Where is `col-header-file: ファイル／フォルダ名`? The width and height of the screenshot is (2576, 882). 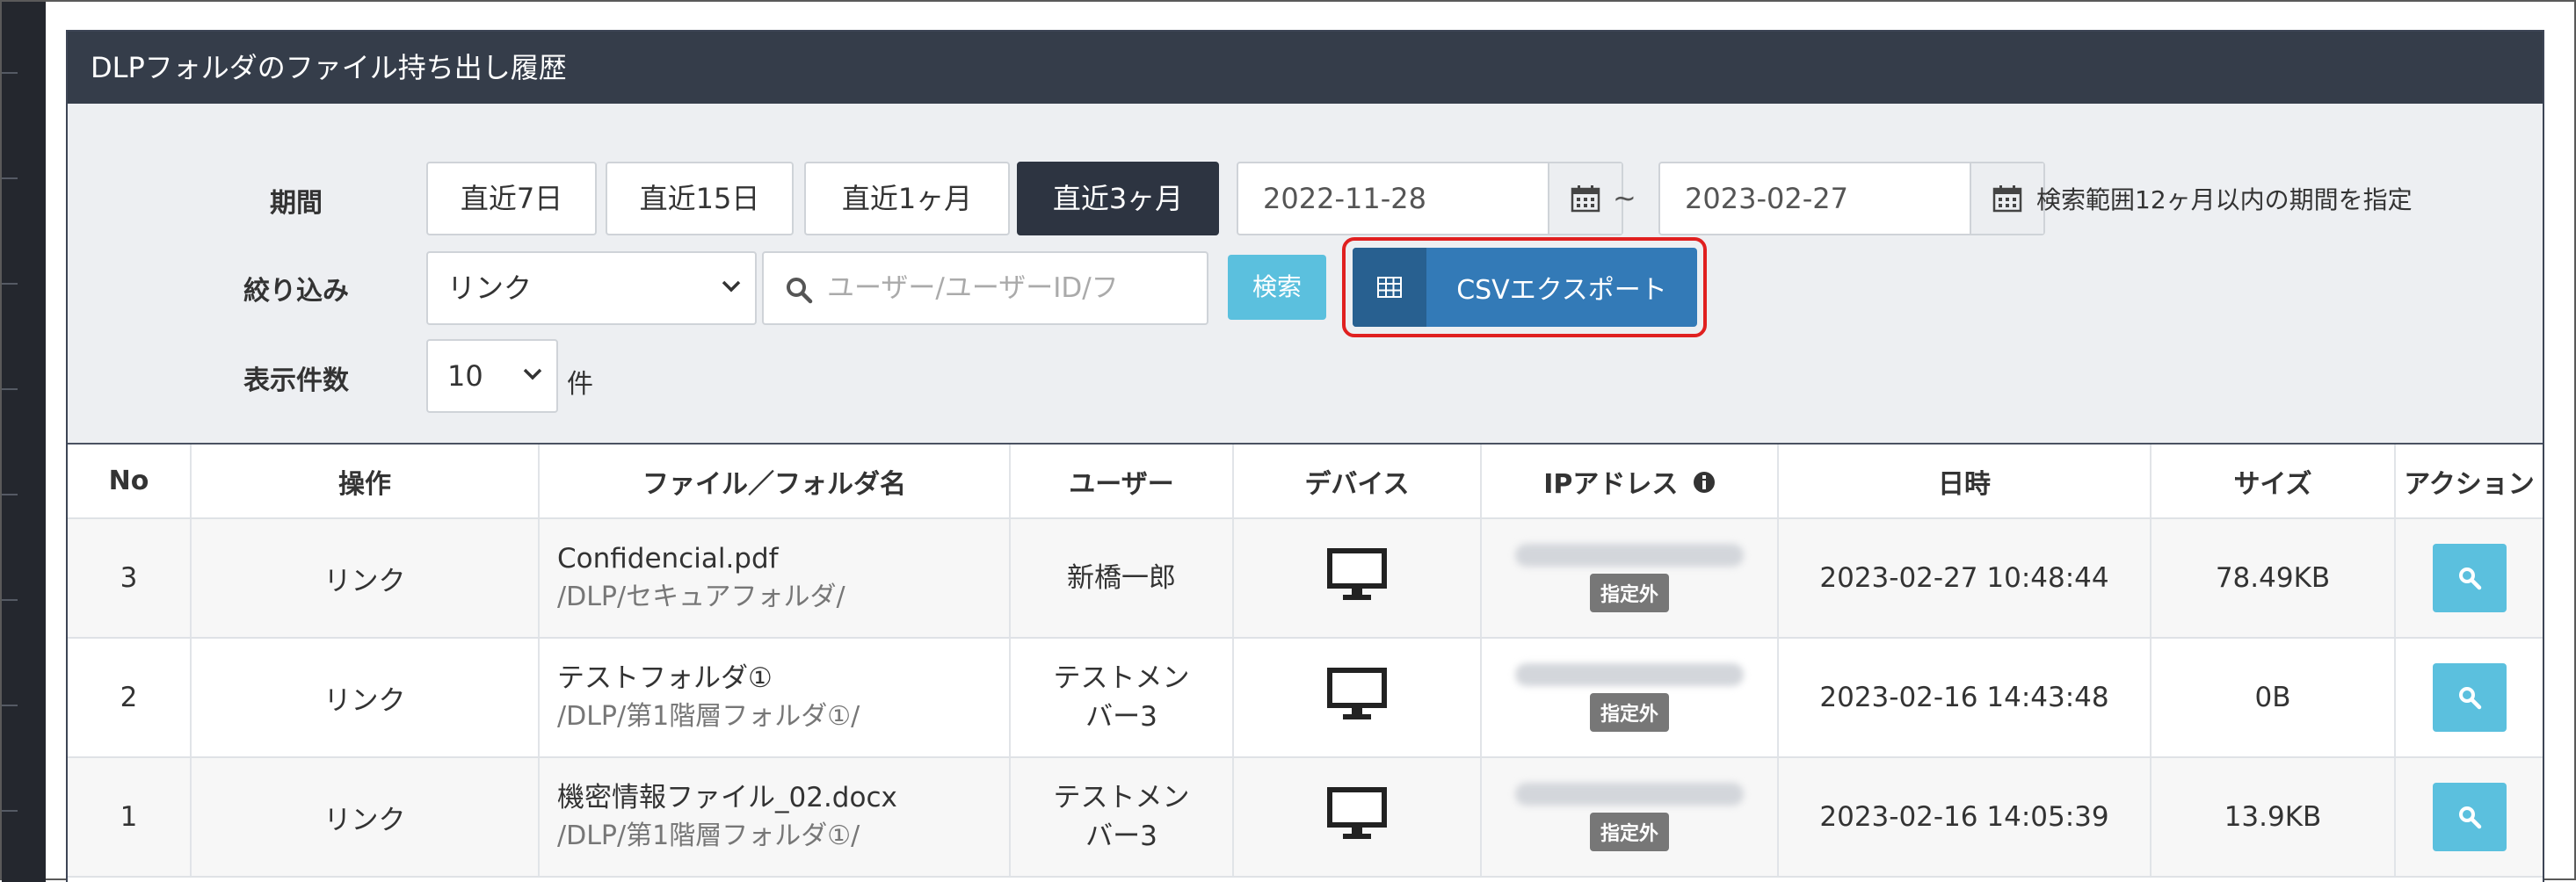 col-header-file: ファイル／フォルダ名 is located at coordinates (775, 482).